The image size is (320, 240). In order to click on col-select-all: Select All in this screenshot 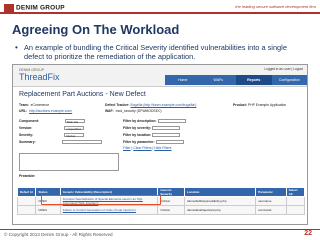, I will do `click(295, 192)`.